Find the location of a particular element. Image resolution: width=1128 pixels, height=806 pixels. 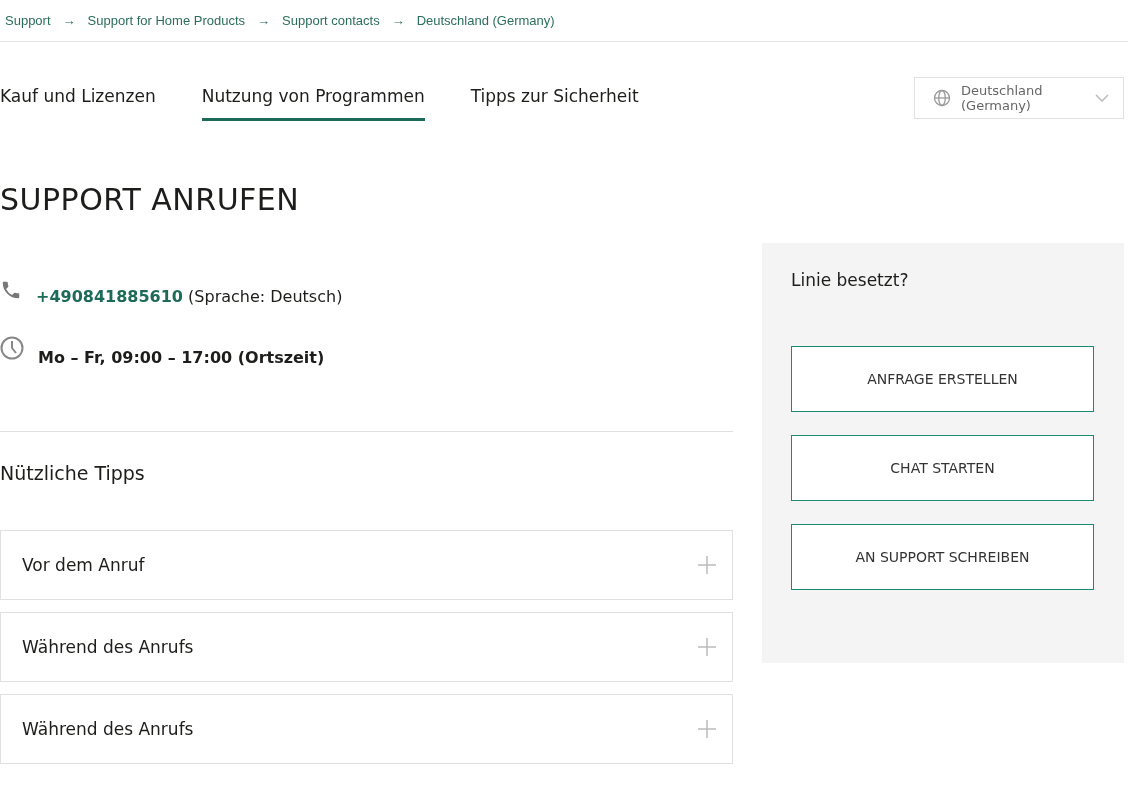

clock-icon is located at coordinates (12, 348).